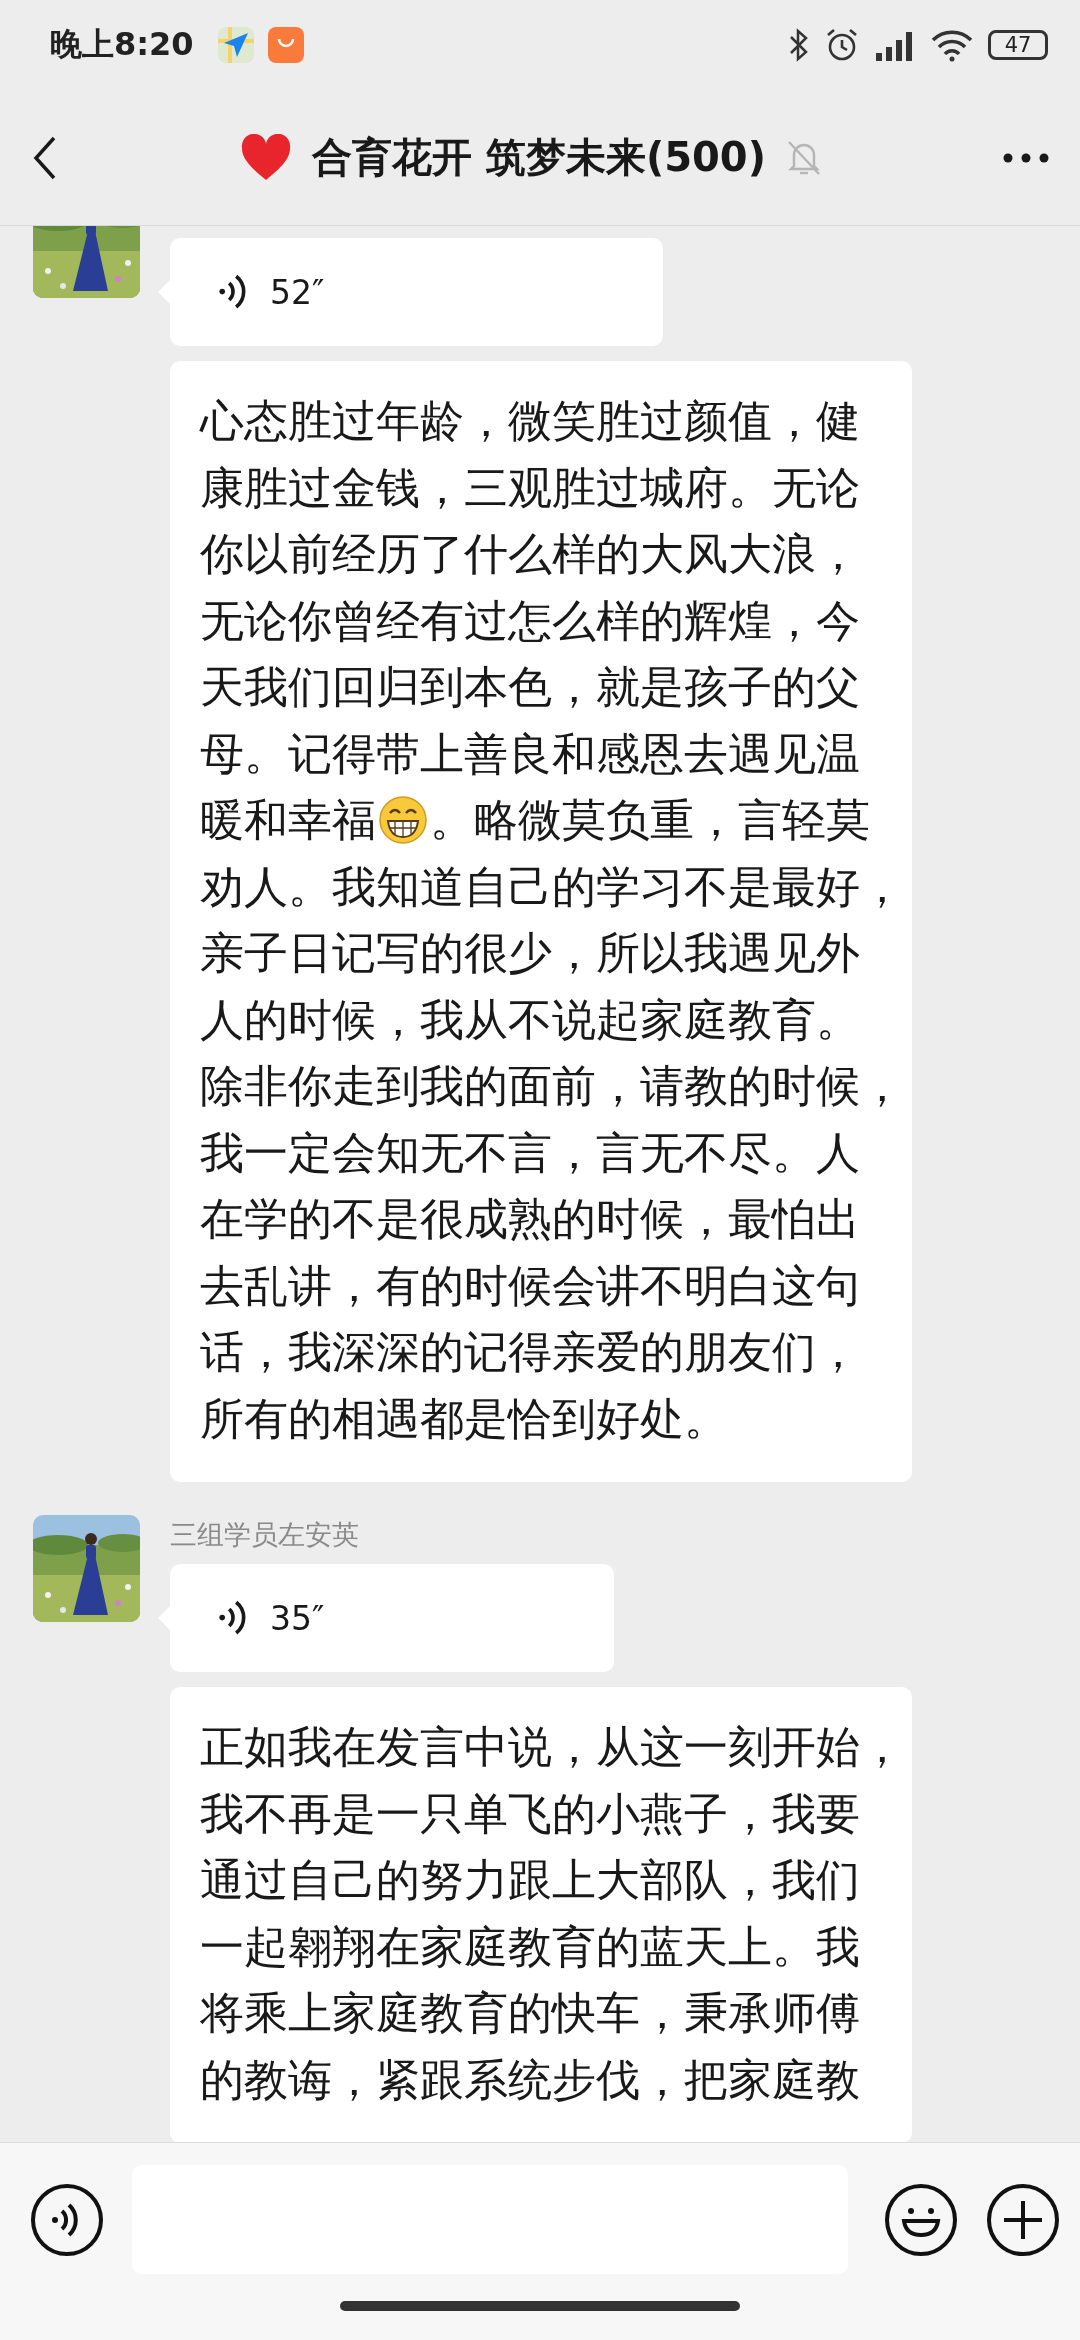 The width and height of the screenshot is (1080, 2340). What do you see at coordinates (235, 45) in the screenshot?
I see `map-app-icon` at bounding box center [235, 45].